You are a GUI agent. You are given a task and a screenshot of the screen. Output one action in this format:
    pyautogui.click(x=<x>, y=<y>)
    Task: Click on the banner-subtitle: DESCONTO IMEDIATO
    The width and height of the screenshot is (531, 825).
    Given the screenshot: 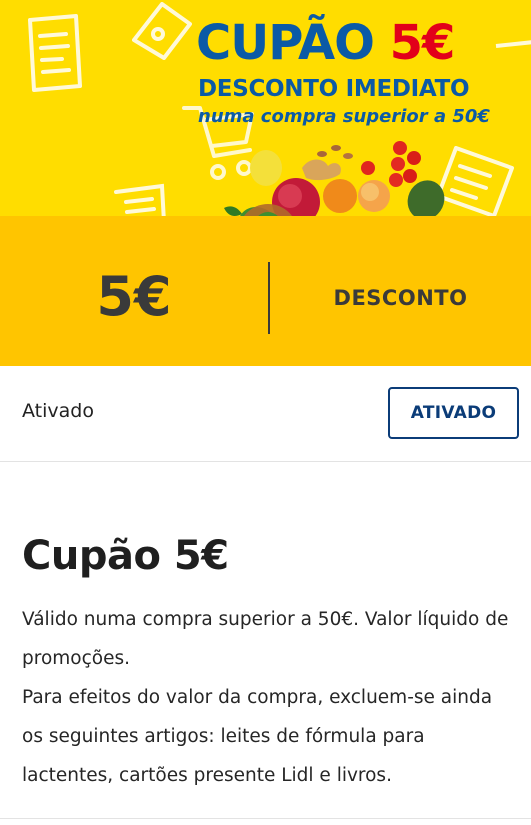 What is the action you would take?
    pyautogui.click(x=334, y=89)
    